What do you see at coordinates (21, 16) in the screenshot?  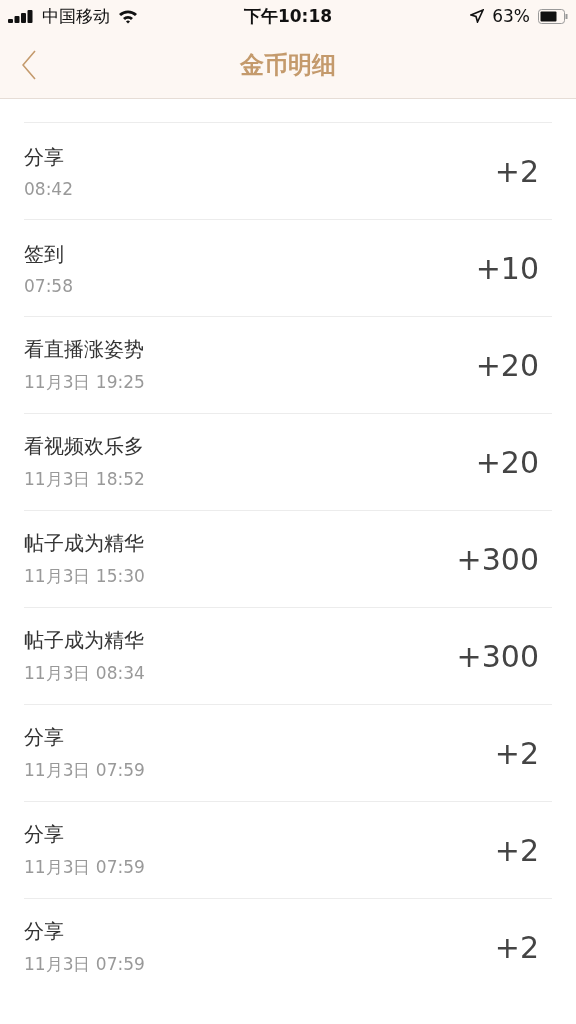 I see `signal-icon` at bounding box center [21, 16].